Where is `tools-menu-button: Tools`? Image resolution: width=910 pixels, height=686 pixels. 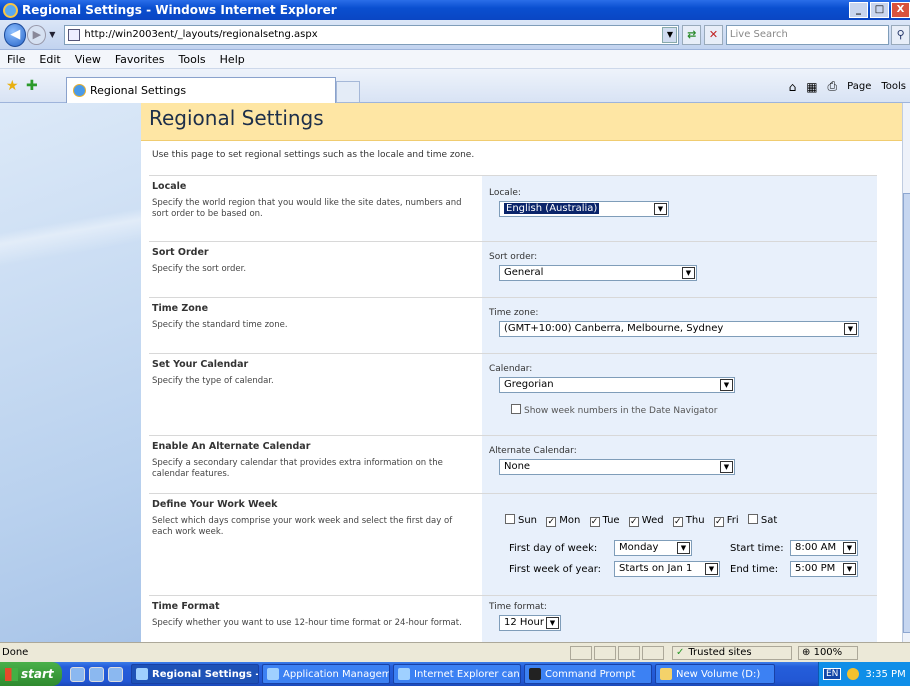 tools-menu-button: Tools is located at coordinates (893, 86).